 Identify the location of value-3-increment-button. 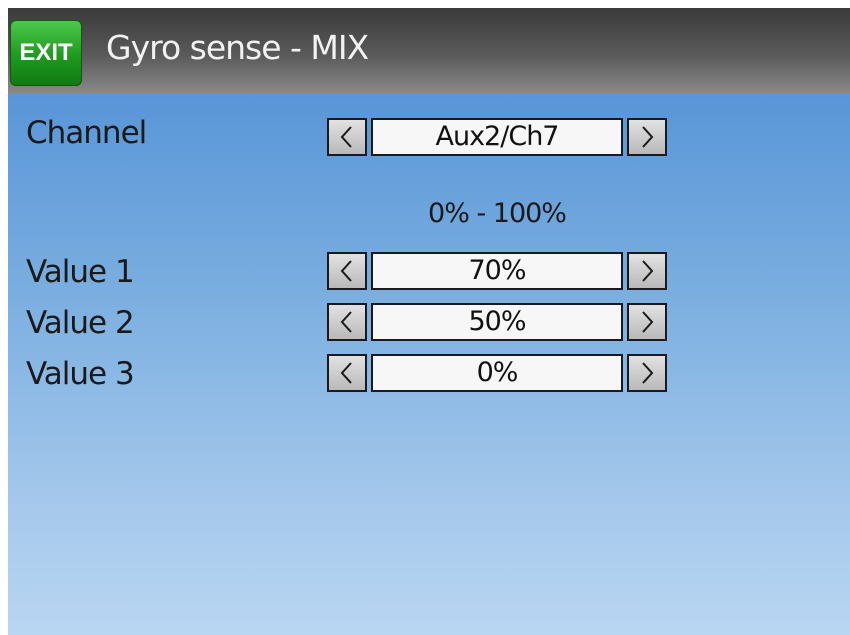
(647, 373).